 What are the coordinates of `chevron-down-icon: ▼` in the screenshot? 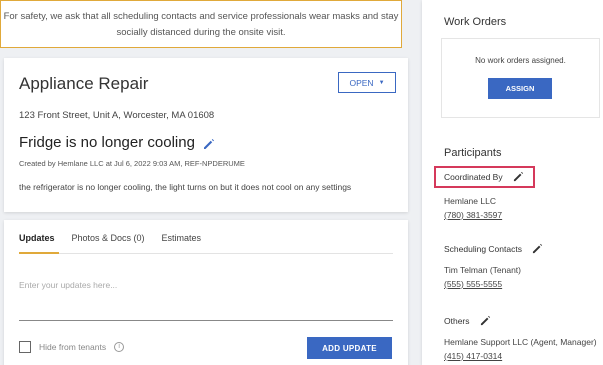 It's located at (381, 82).